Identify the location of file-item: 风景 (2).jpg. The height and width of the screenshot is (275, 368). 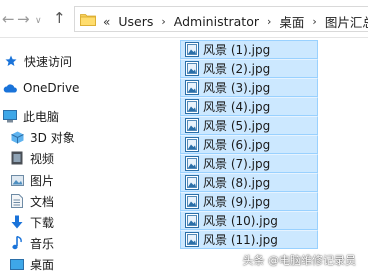
(249, 68).